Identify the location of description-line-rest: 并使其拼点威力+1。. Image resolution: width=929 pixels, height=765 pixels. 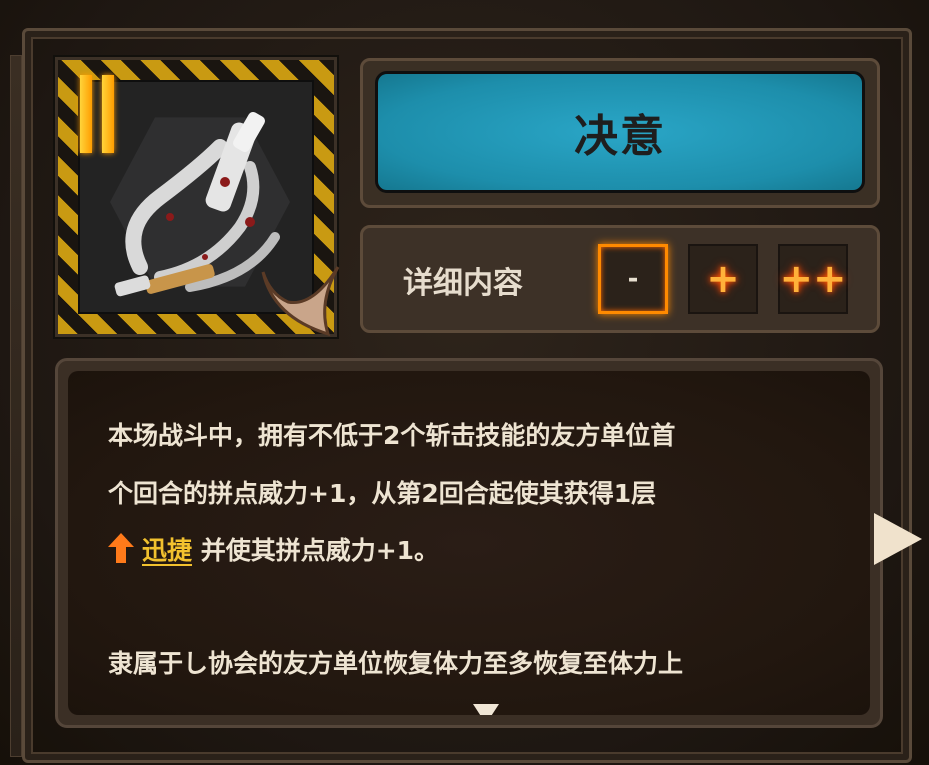
(316, 550).